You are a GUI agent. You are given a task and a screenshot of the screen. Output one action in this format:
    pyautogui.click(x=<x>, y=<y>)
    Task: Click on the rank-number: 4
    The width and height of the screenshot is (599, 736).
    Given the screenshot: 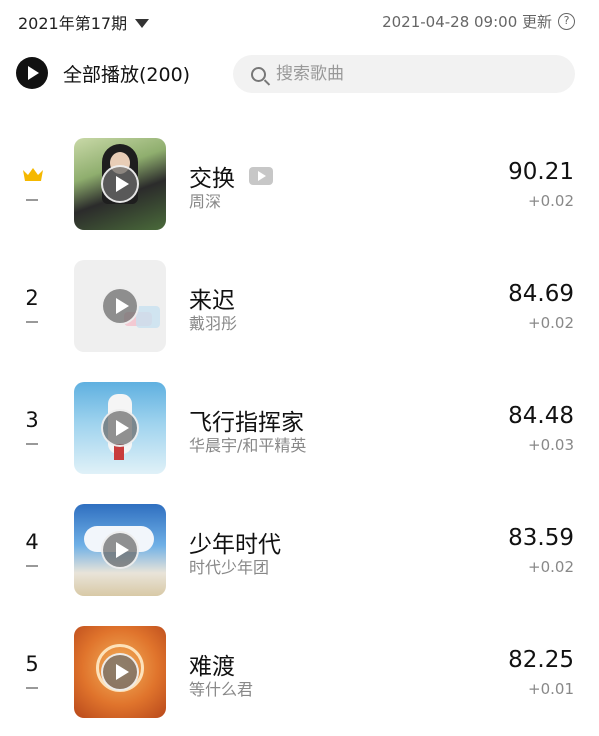 What is the action you would take?
    pyautogui.click(x=32, y=542)
    